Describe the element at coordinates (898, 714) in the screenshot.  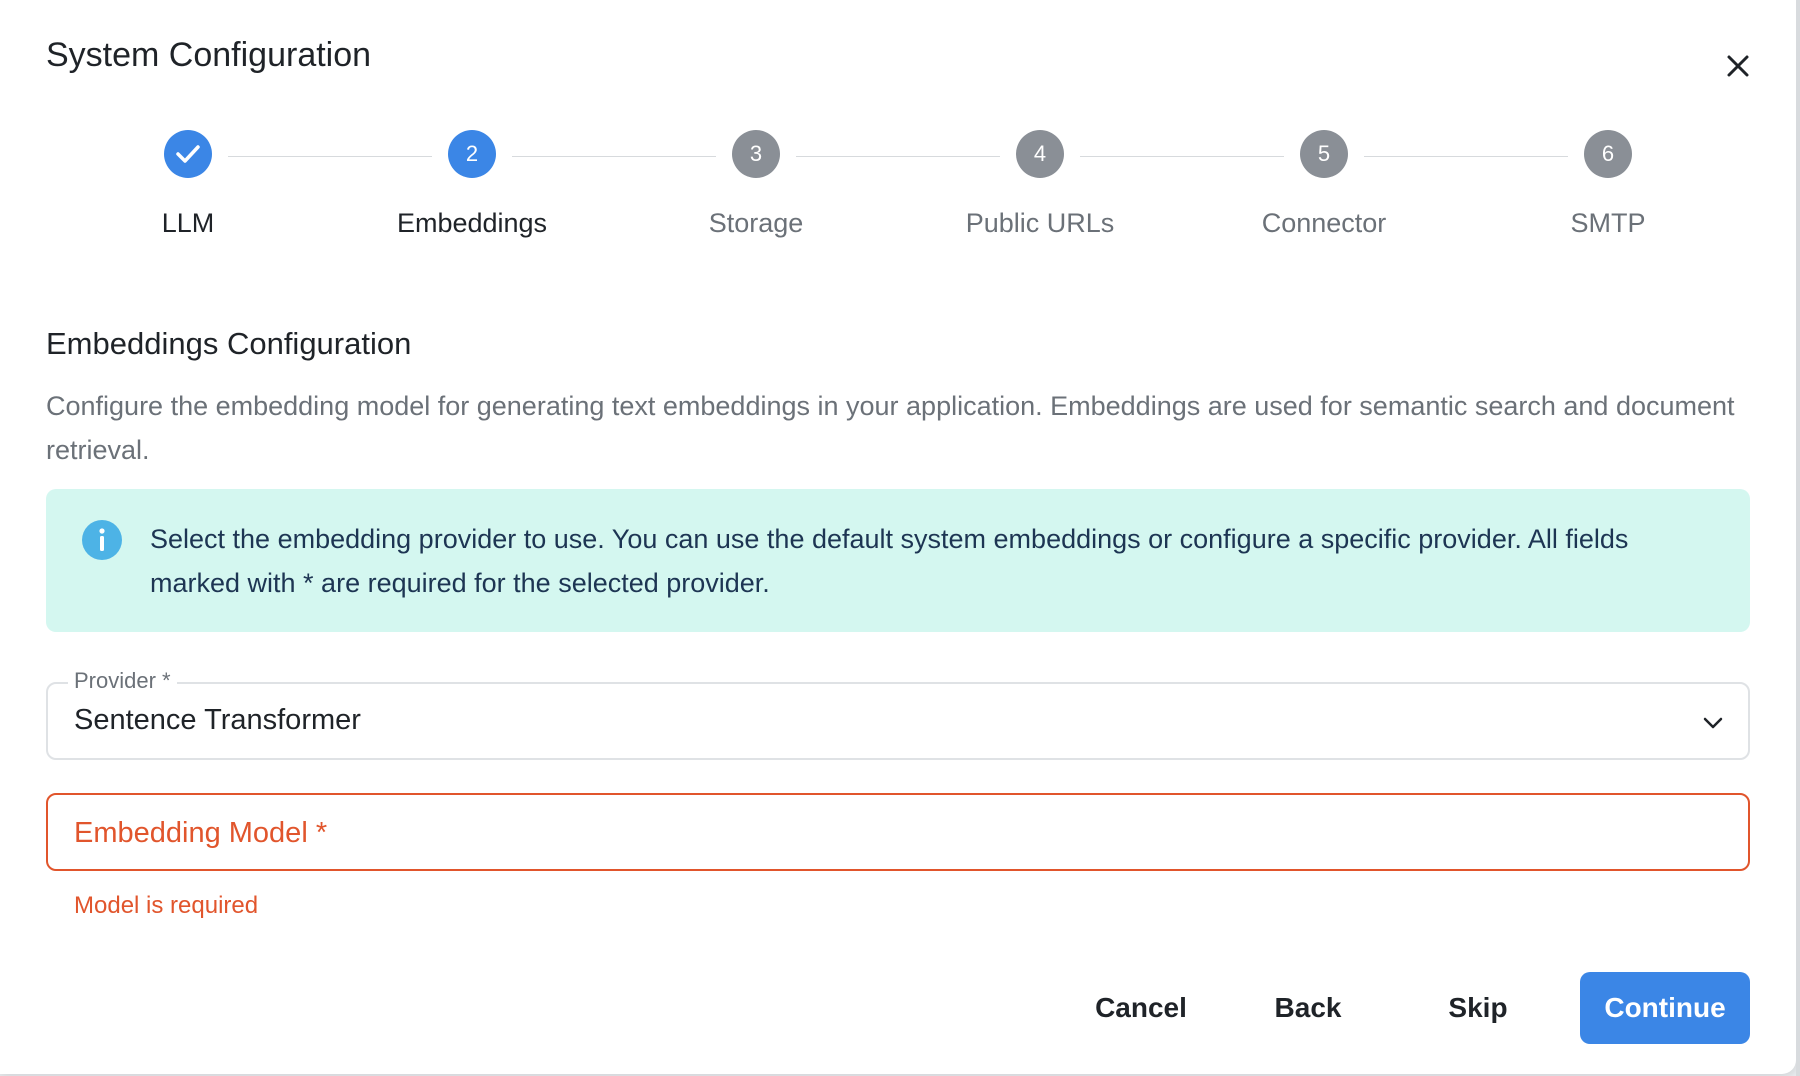
I see `provider-select: Provider * Sentence Transformer` at that location.